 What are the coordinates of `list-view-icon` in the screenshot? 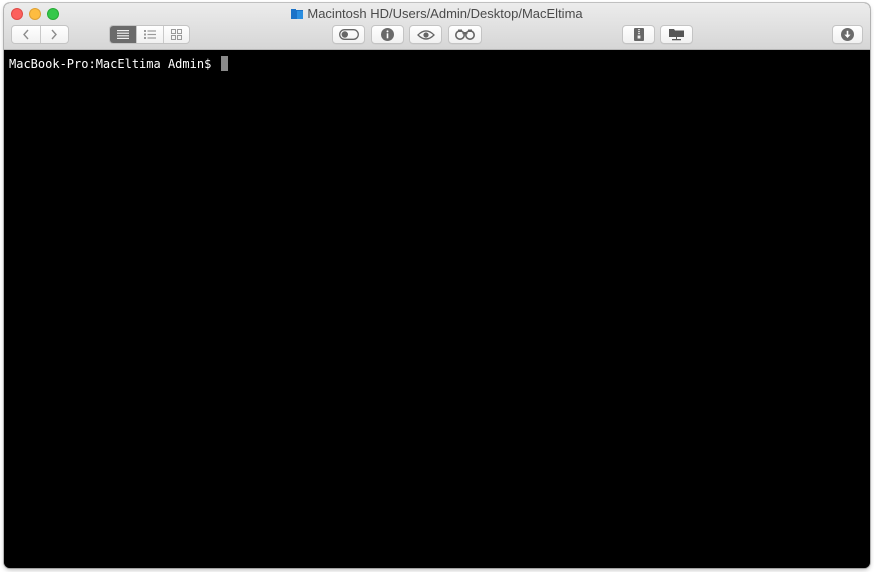 It's located at (123, 34).